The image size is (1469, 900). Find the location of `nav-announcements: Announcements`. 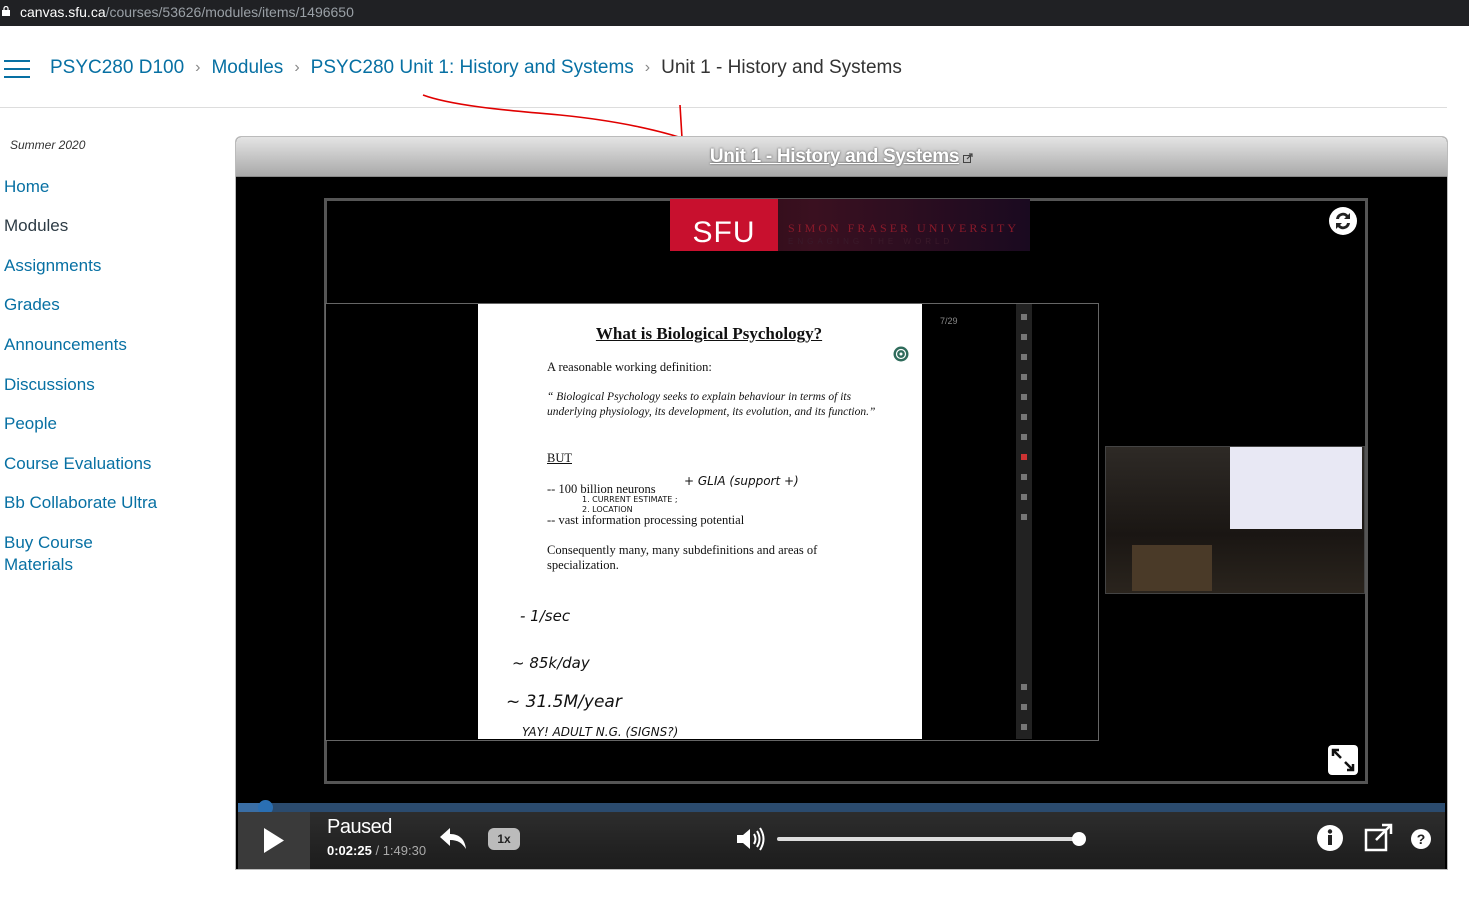

nav-announcements: Announcements is located at coordinates (65, 345).